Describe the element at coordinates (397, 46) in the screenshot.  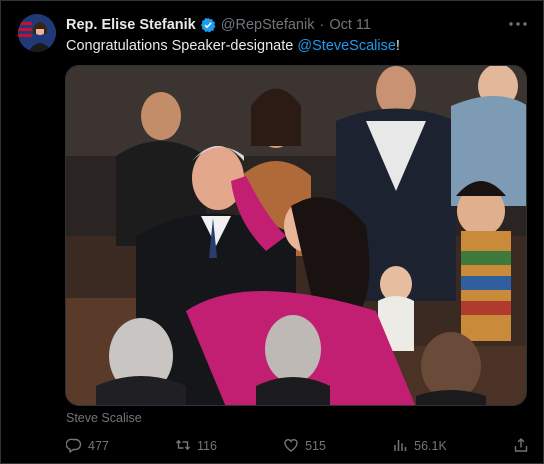
I see `tweet-text-suffix: !` at that location.